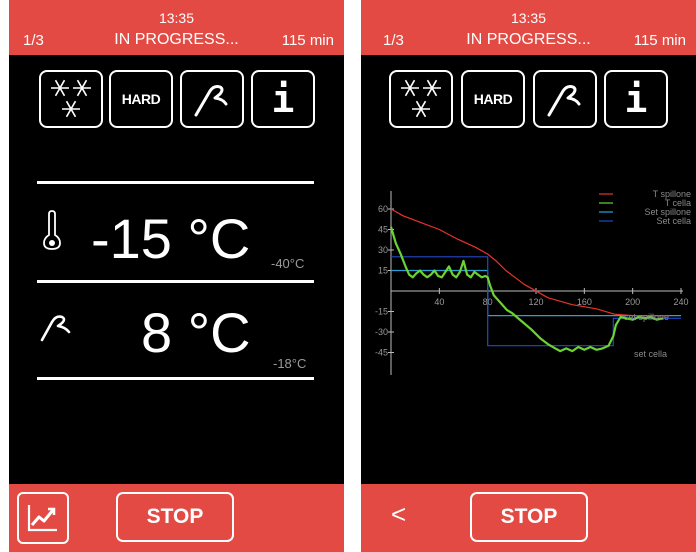 The height and width of the screenshot is (552, 696). Describe the element at coordinates (383, 230) in the screenshot. I see `y-tick-label: 45` at that location.